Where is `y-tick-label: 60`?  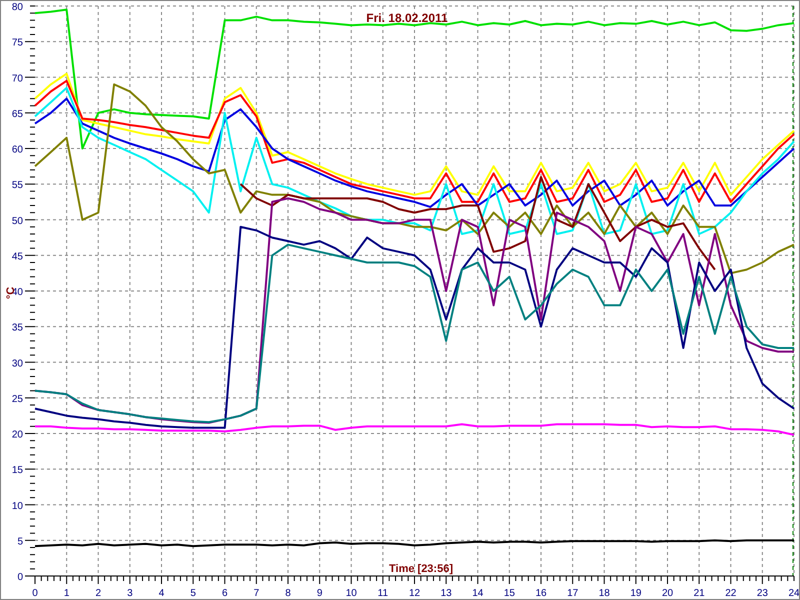
y-tick-label: 60 is located at coordinates (17, 150).